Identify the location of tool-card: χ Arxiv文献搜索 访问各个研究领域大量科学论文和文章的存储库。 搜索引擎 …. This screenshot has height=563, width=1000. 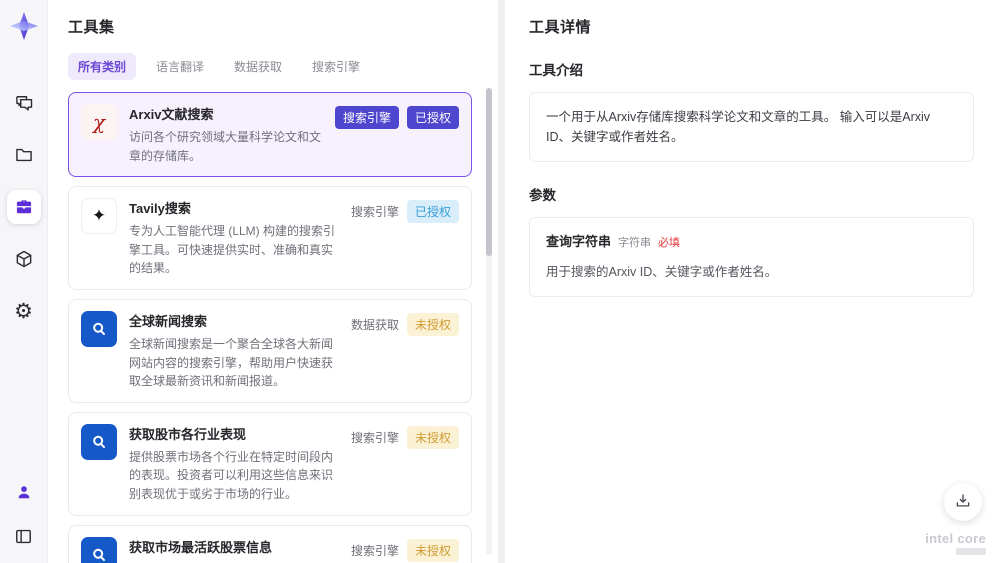
(270, 135).